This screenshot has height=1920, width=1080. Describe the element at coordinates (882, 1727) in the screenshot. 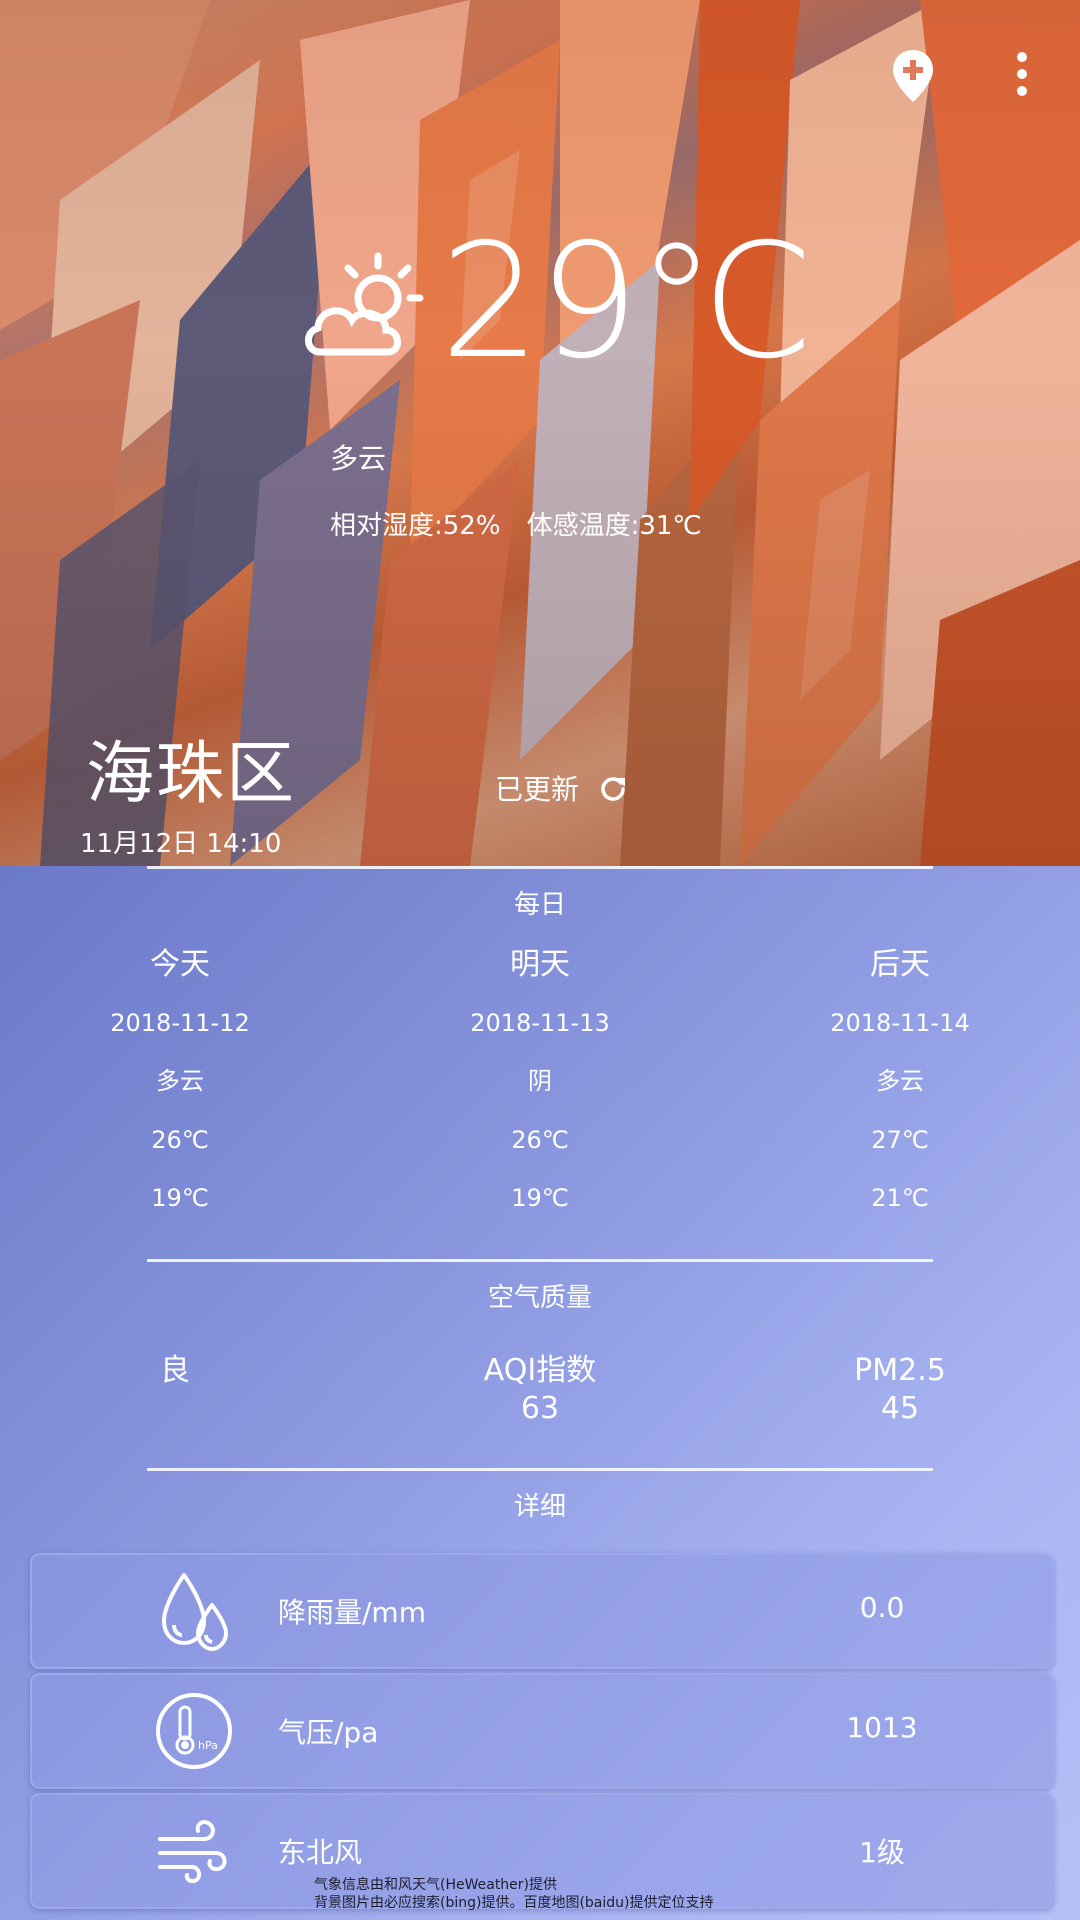

I see `detail-value: 1013` at that location.